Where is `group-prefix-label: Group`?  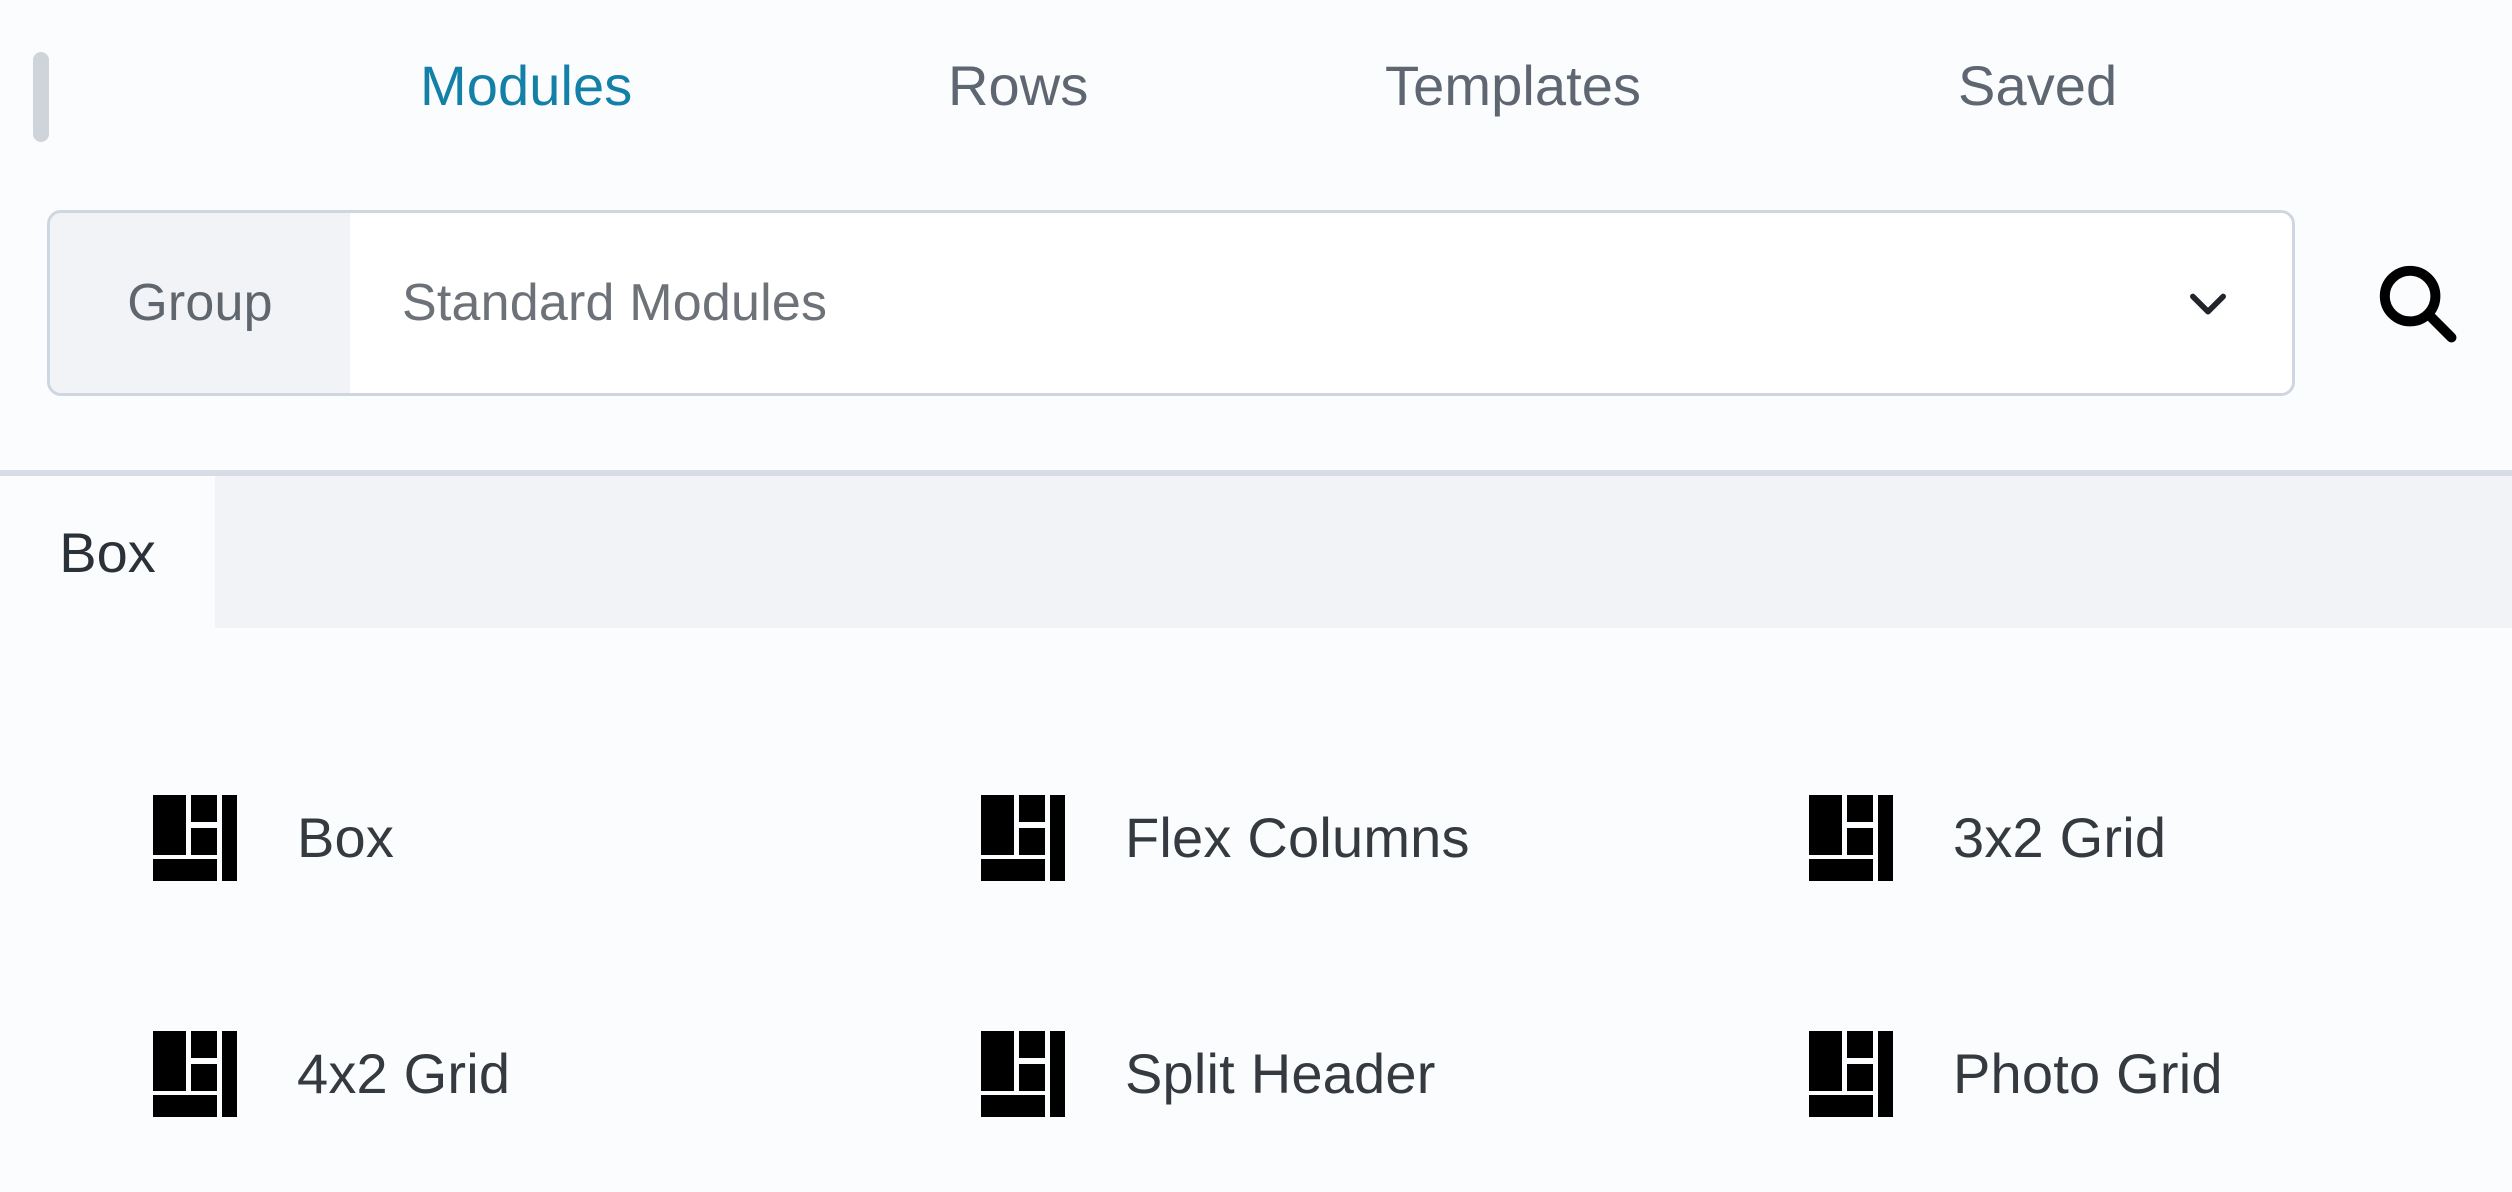 group-prefix-label: Group is located at coordinates (200, 303).